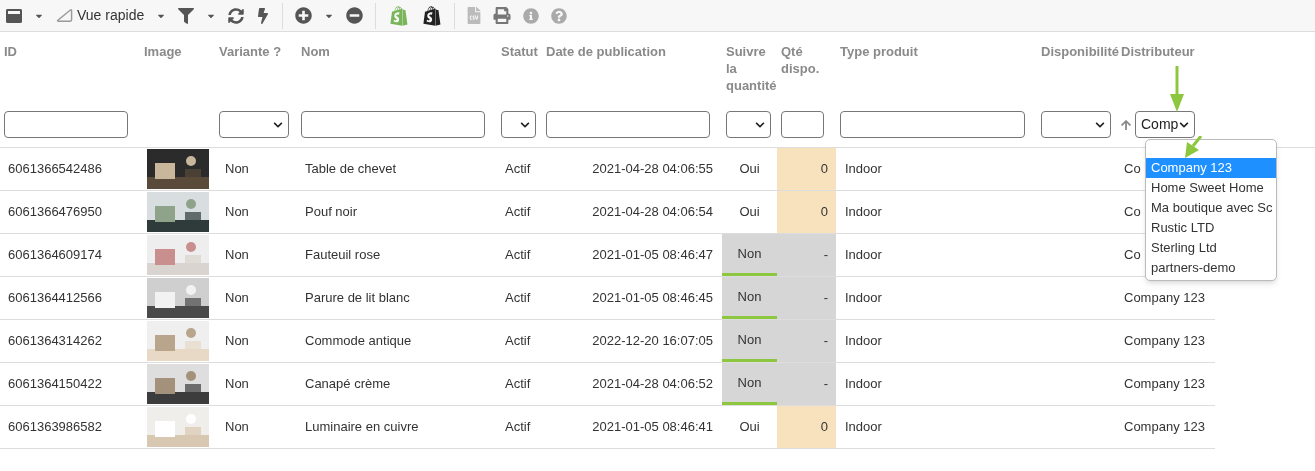  I want to click on add-icon, so click(304, 15).